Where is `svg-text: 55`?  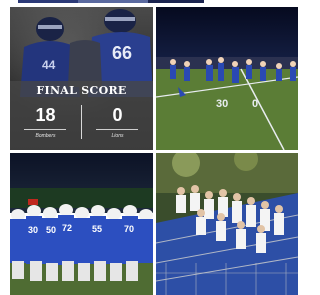
svg-text: 55 is located at coordinates (97, 229).